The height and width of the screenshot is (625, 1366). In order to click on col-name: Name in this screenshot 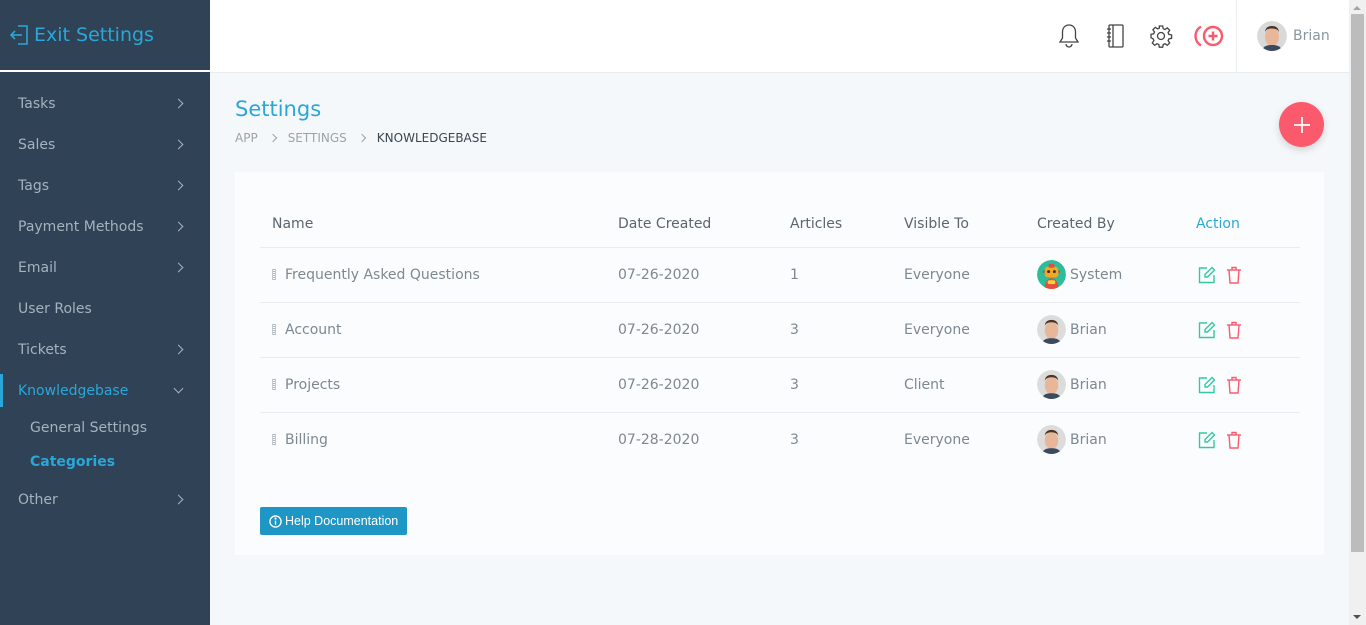, I will do `click(439, 225)`.